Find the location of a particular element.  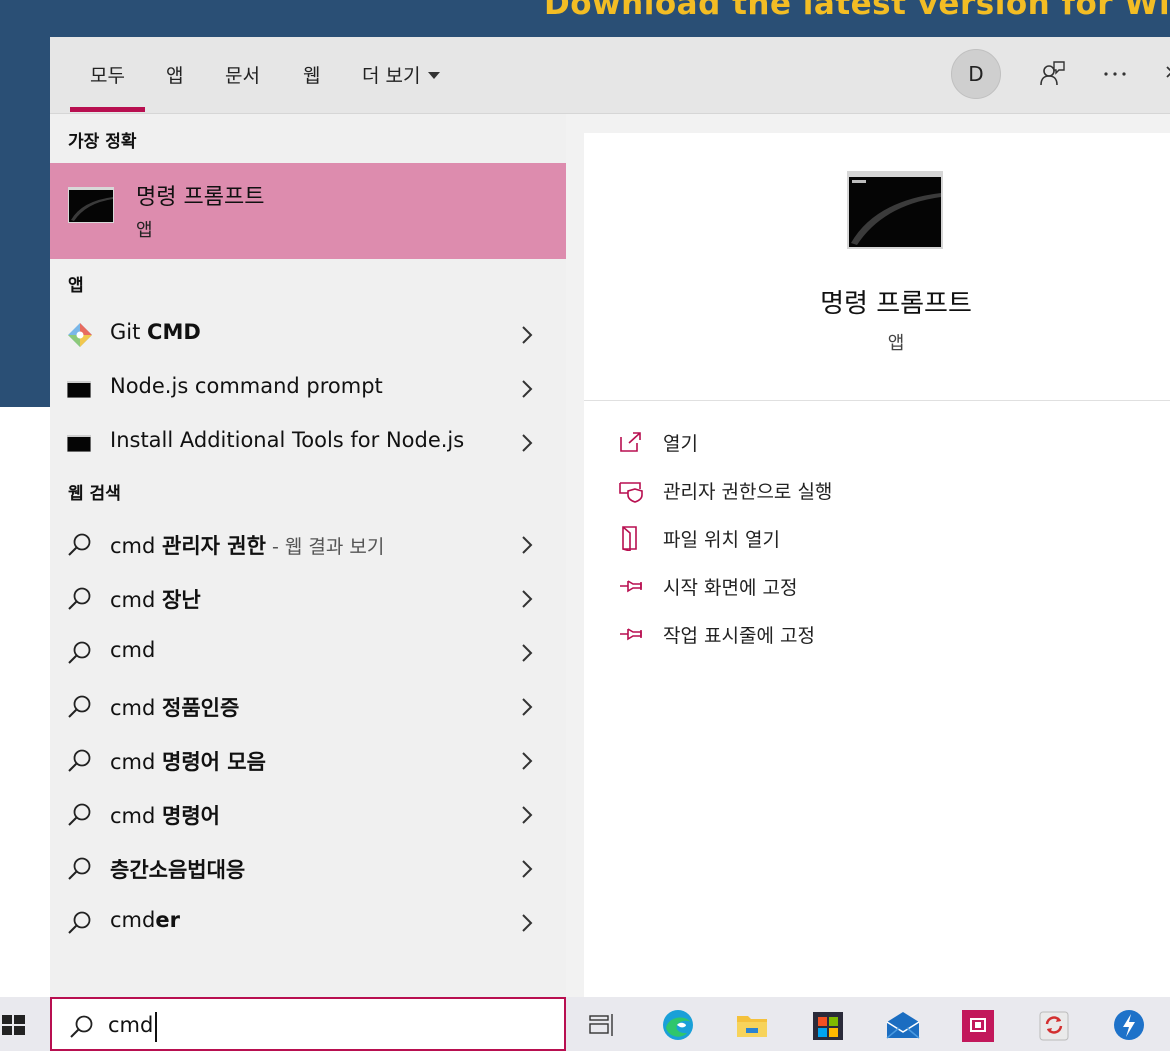

best-match-item: 명령 프롬프트 앱 is located at coordinates (308, 211).